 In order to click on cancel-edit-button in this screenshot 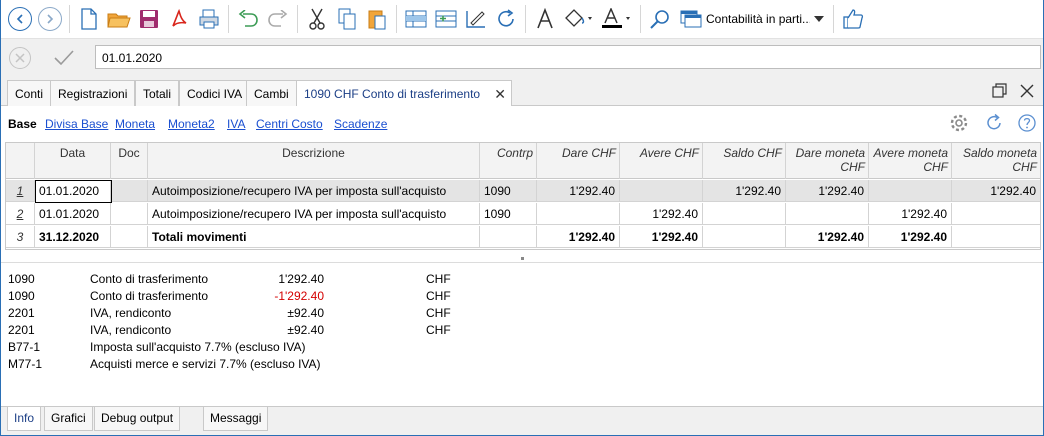, I will do `click(20, 58)`.